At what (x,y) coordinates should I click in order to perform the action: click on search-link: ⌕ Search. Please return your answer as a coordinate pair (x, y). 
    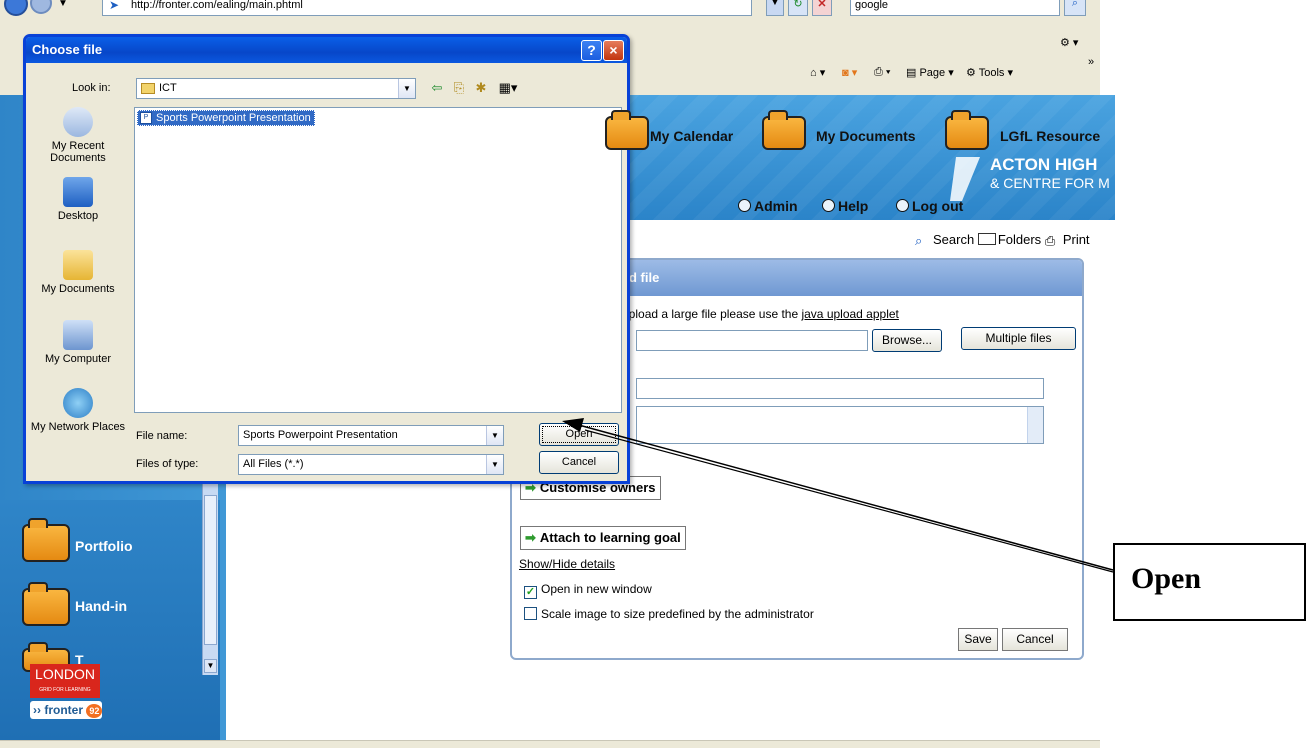
    Looking at the image, I should click on (944, 240).